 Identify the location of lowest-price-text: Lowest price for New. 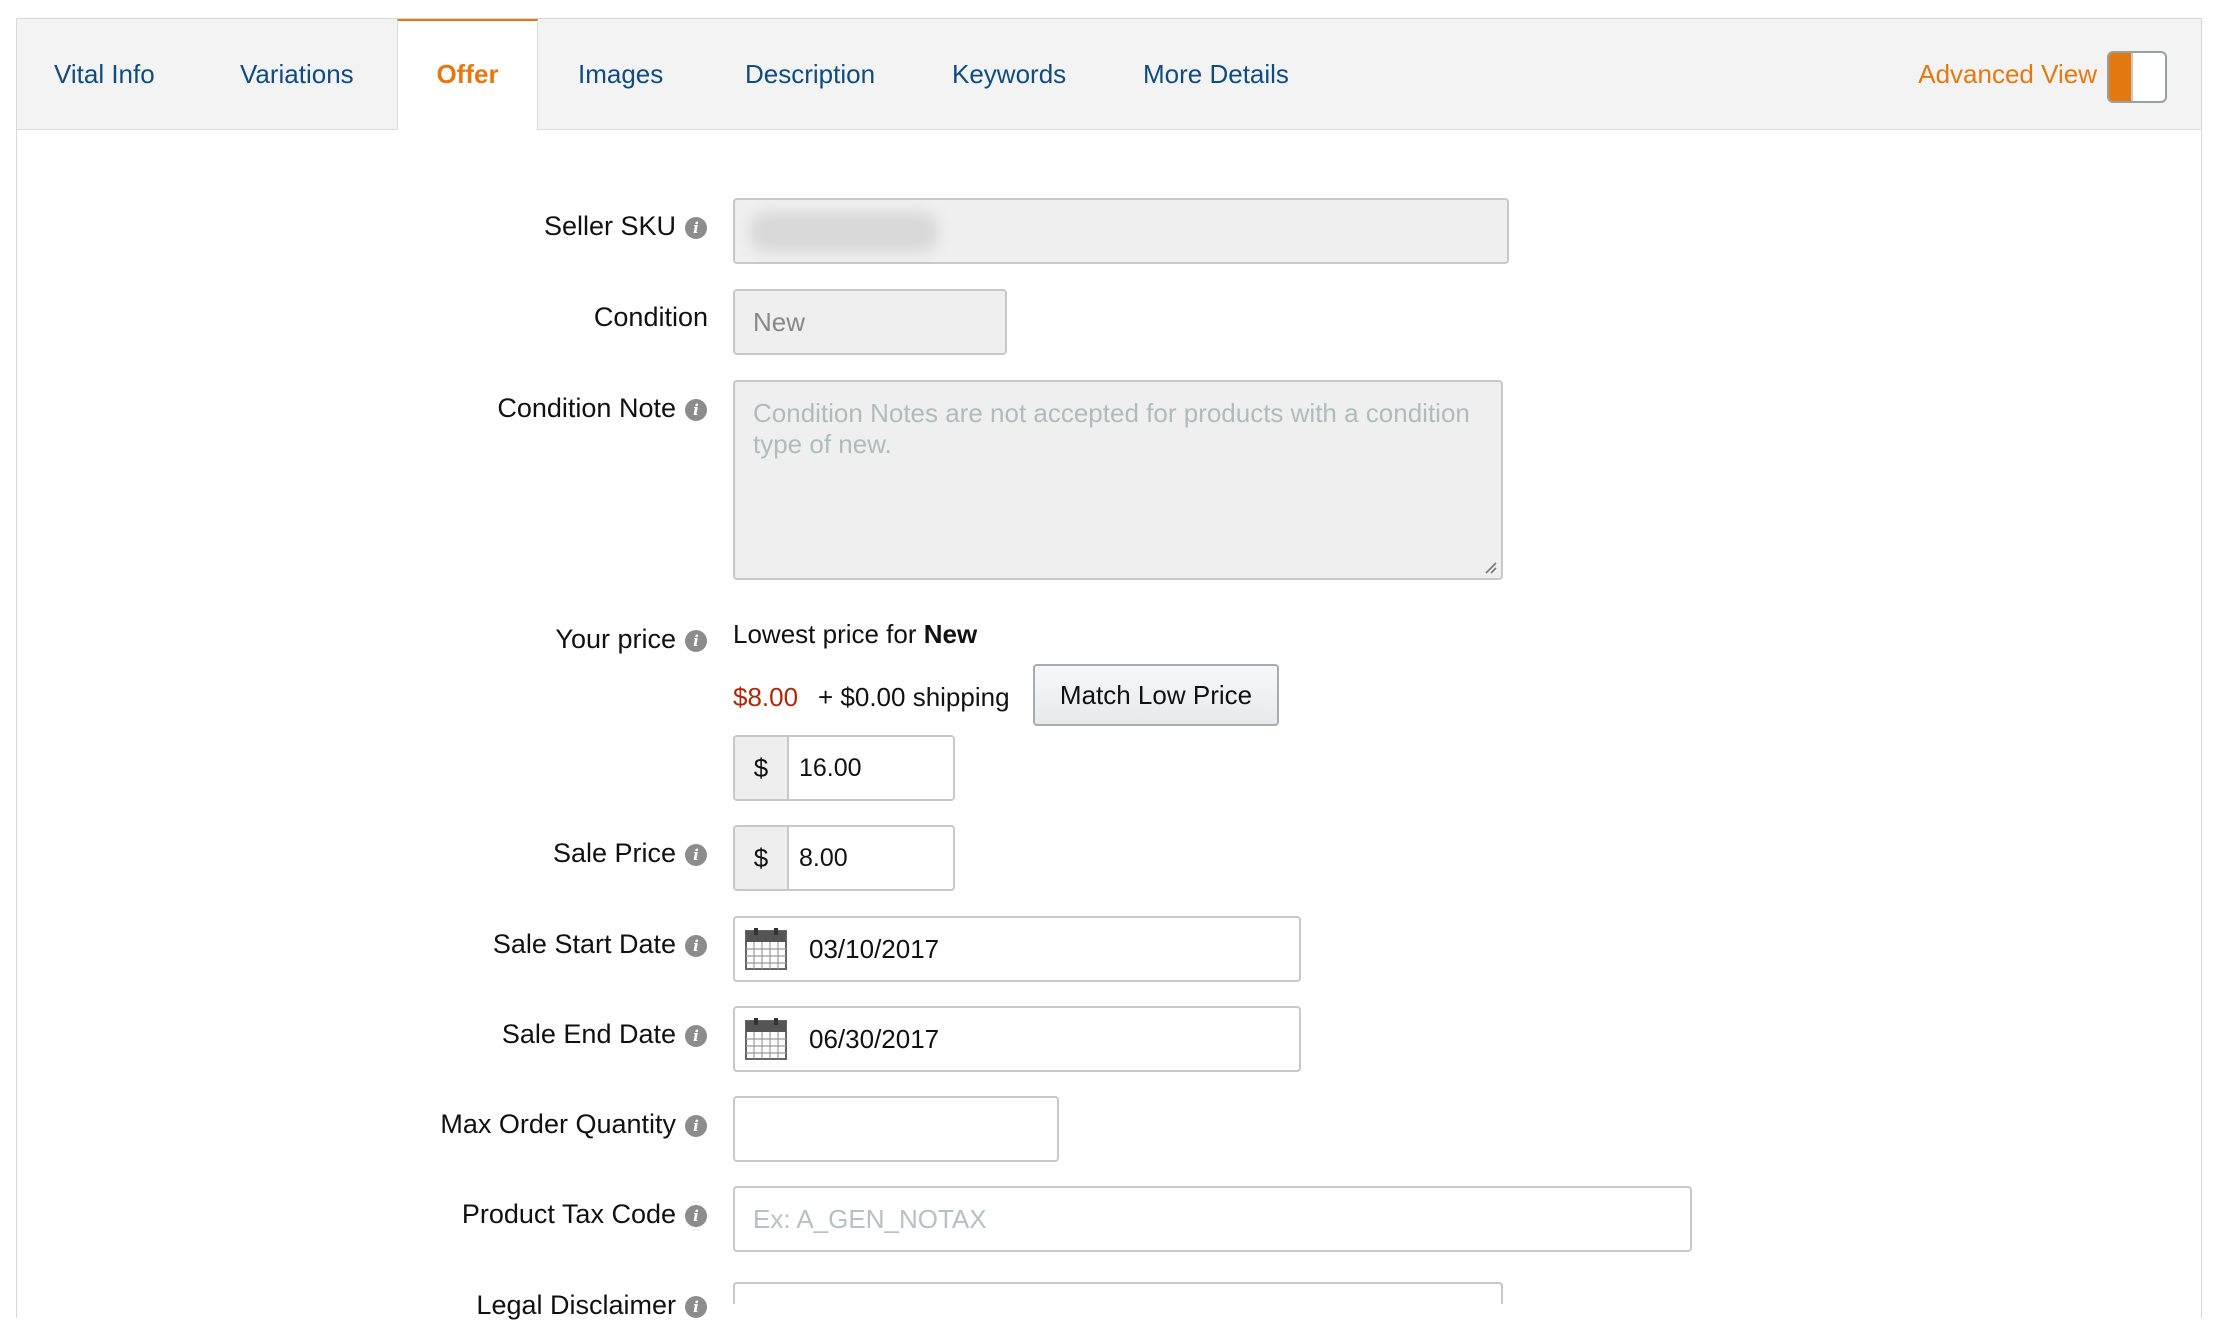
(855, 634).